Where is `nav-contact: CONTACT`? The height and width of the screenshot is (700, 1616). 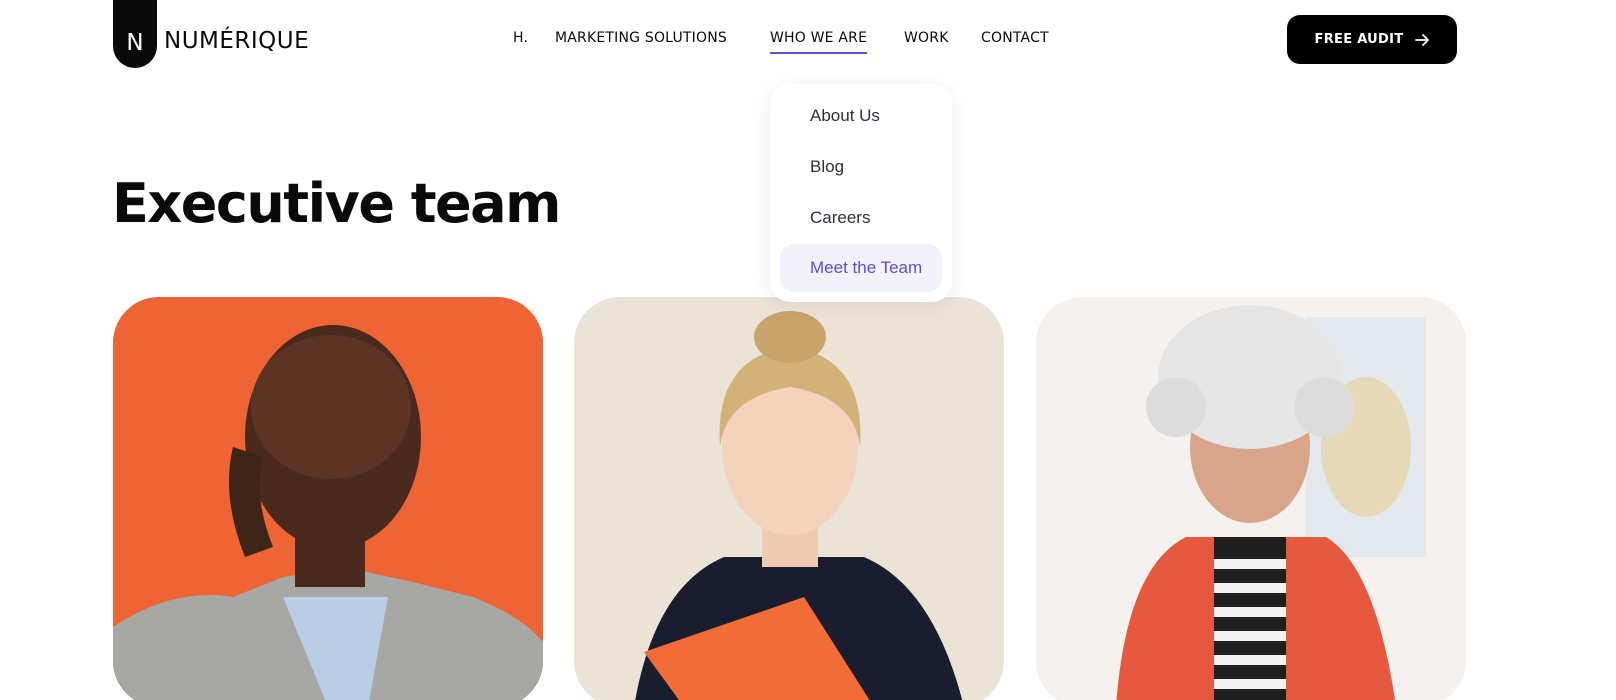 nav-contact: CONTACT is located at coordinates (1015, 38).